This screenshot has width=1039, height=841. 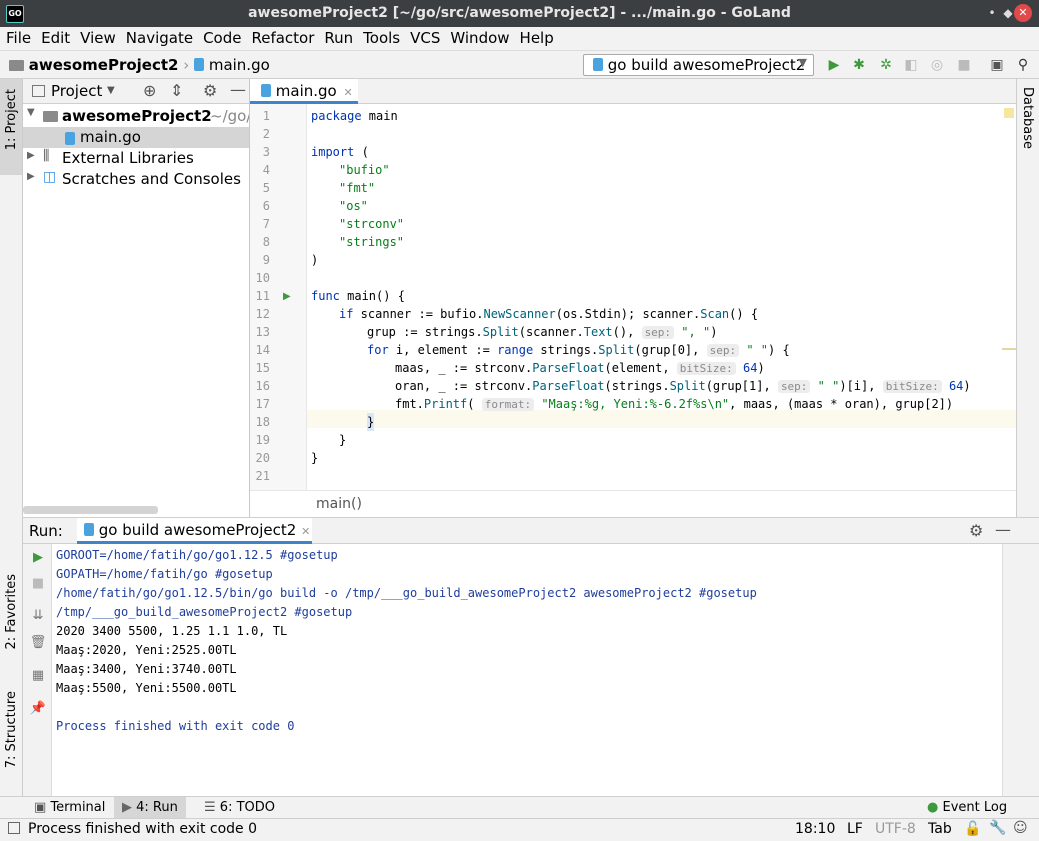 What do you see at coordinates (266, 152) in the screenshot?
I see `line-number: 3` at bounding box center [266, 152].